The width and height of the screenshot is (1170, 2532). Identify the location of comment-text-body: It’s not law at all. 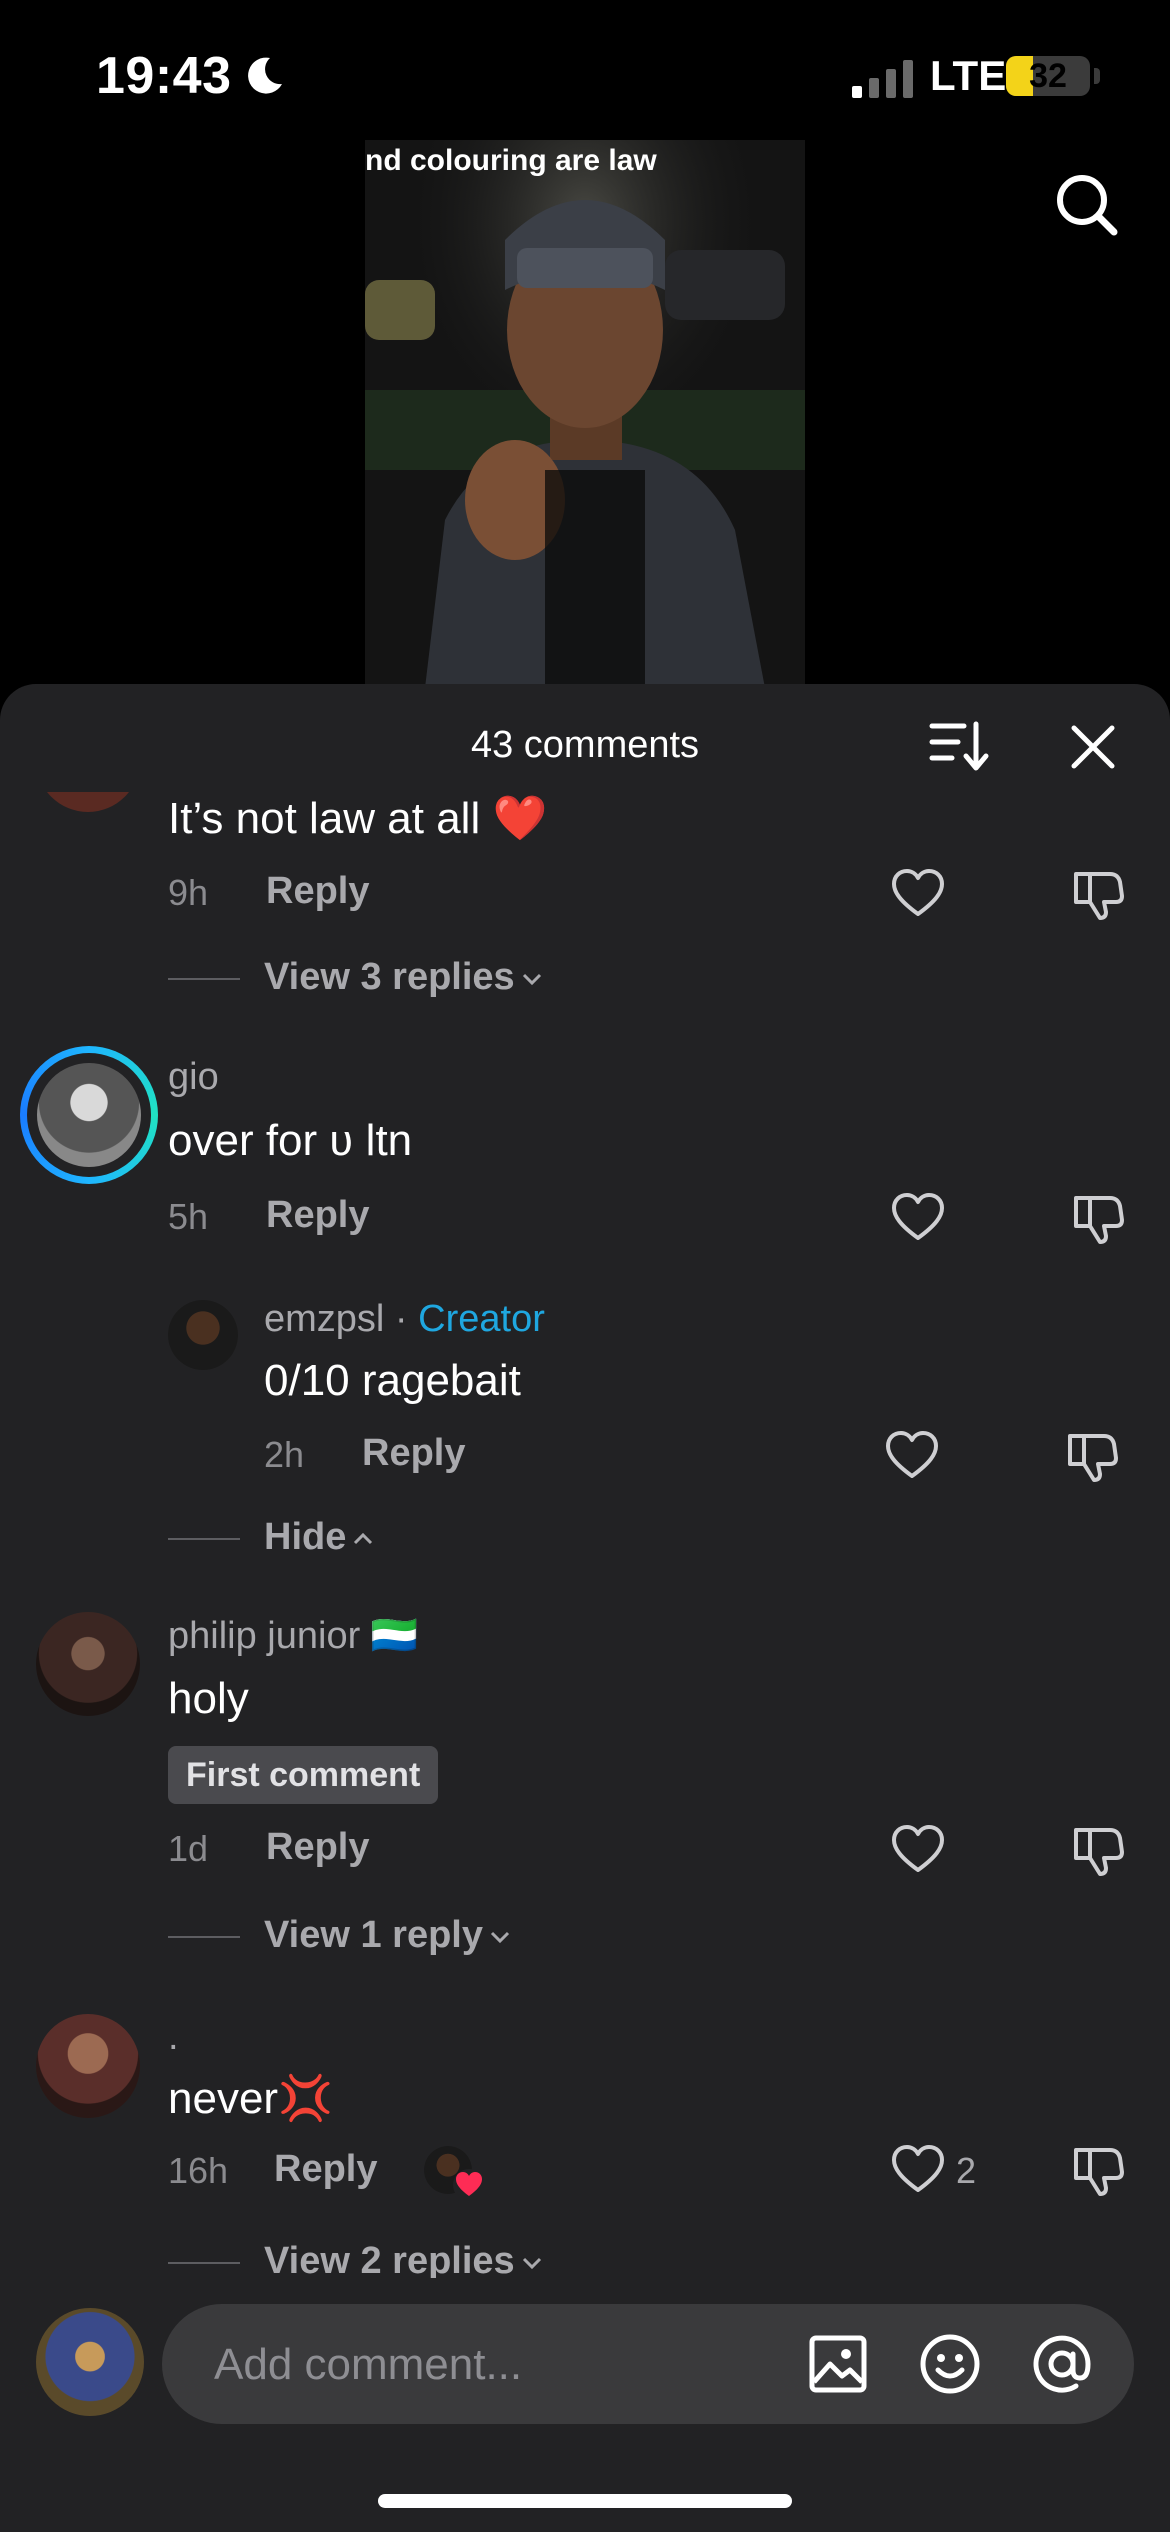
(324, 818).